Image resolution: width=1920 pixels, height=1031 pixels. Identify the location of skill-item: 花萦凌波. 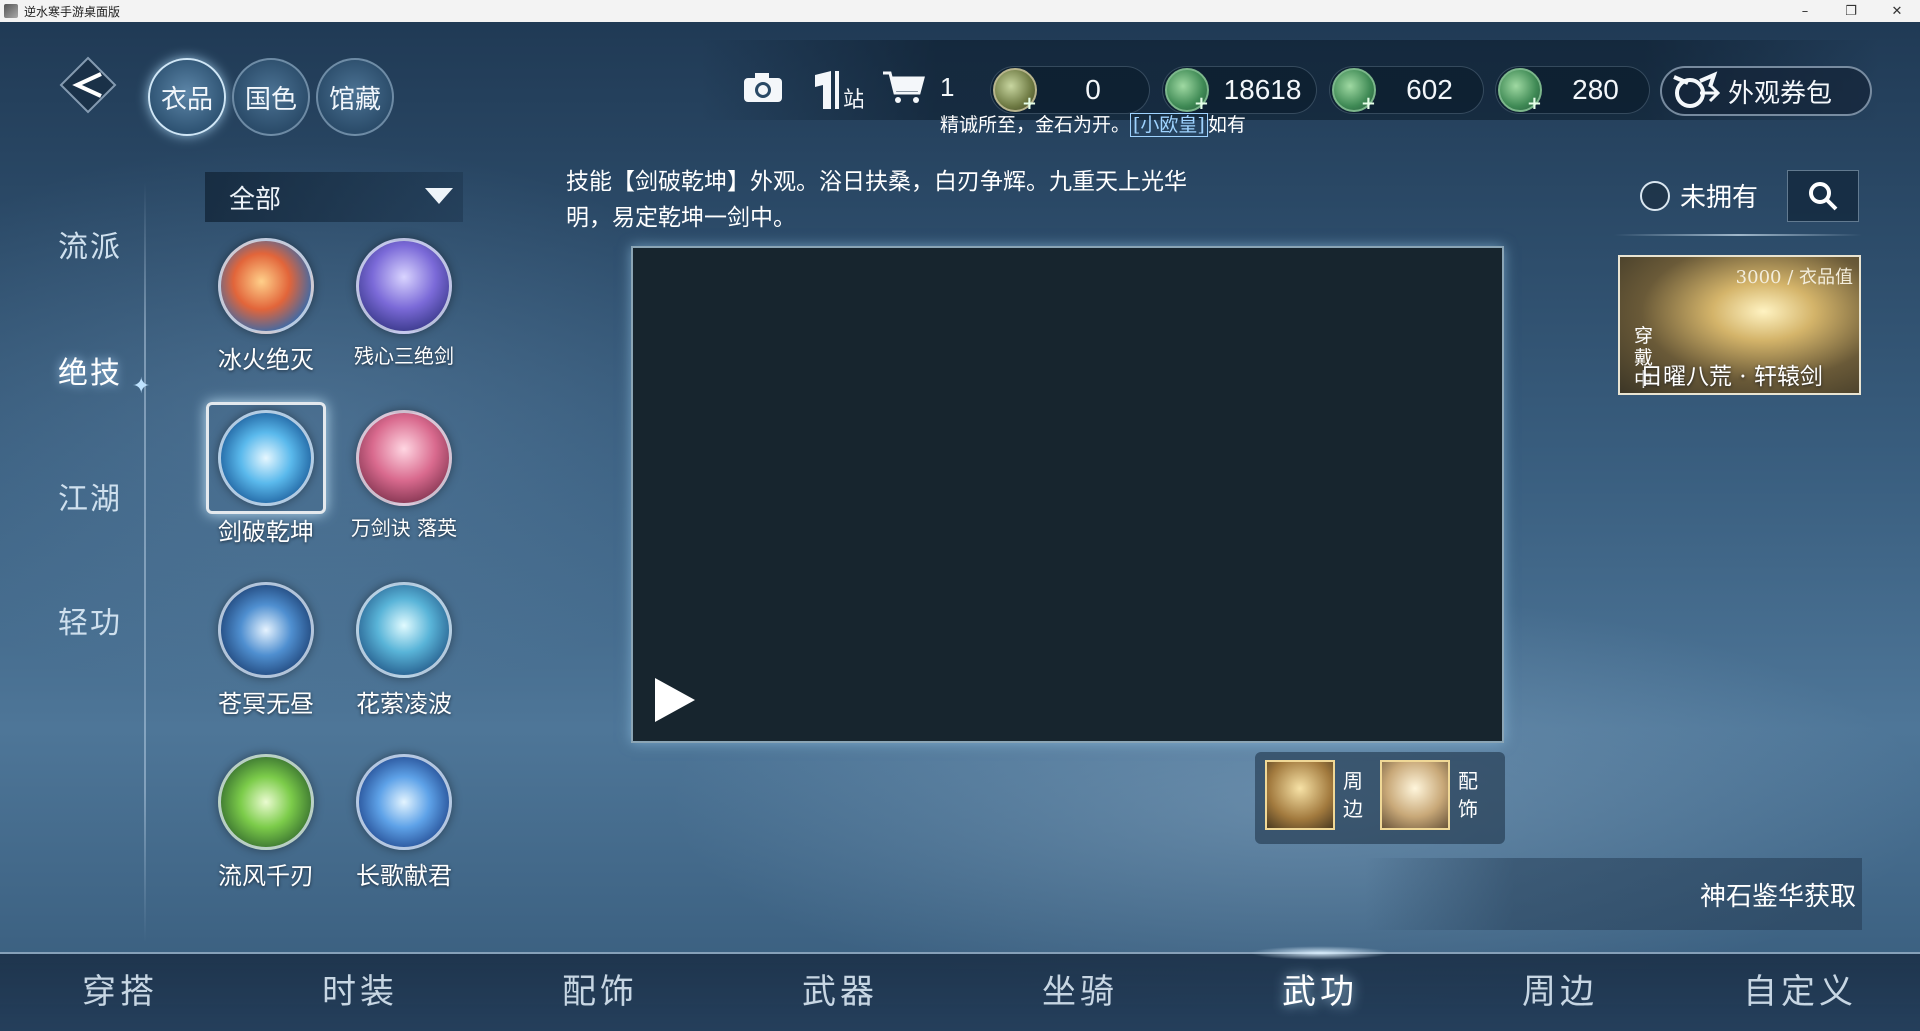
(404, 650).